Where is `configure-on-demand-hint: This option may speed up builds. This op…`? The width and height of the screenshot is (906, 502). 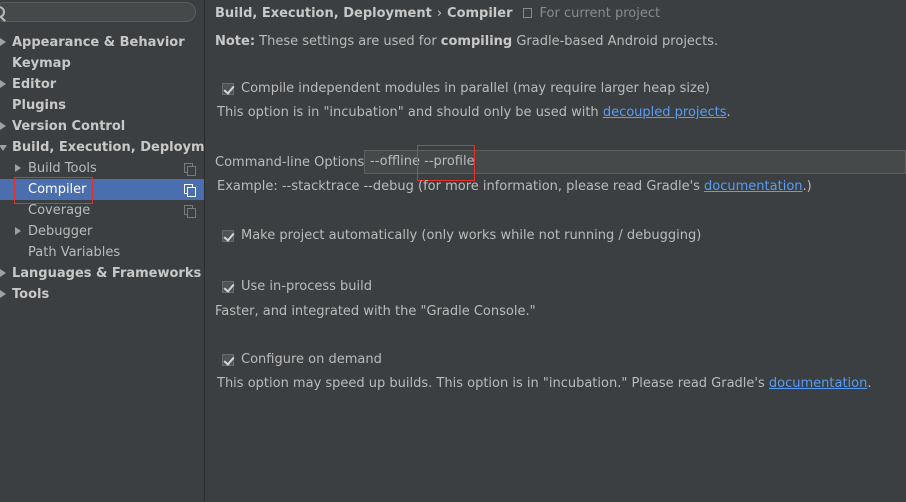
configure-on-demand-hint: This option may speed up builds. This op… is located at coordinates (544, 383).